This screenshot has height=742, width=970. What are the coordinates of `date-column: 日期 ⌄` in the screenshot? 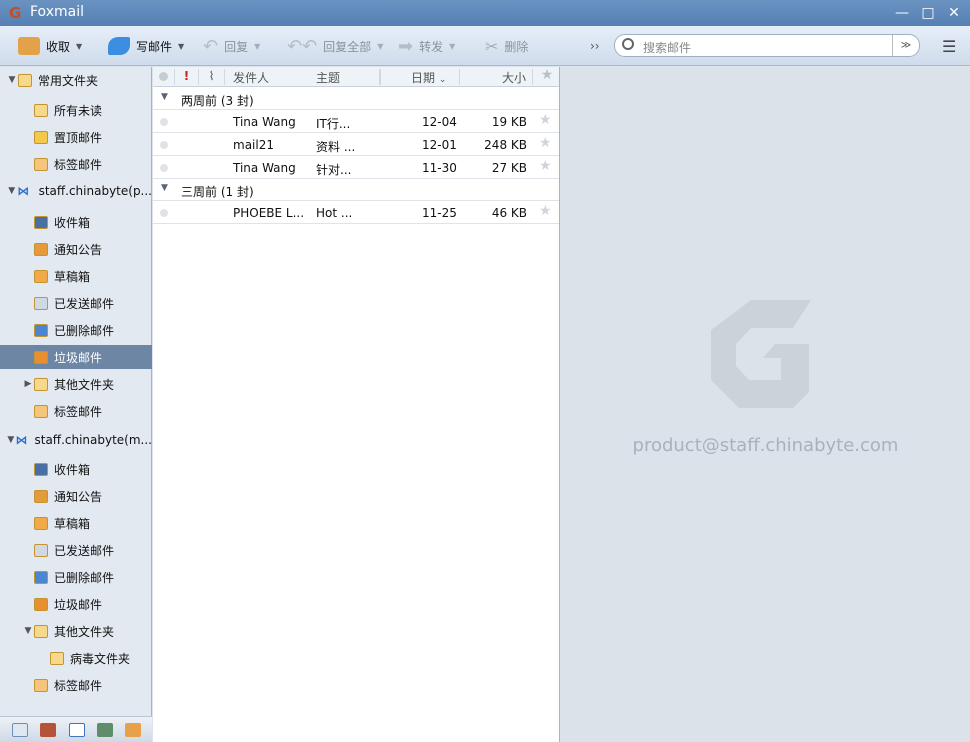 It's located at (420, 77).